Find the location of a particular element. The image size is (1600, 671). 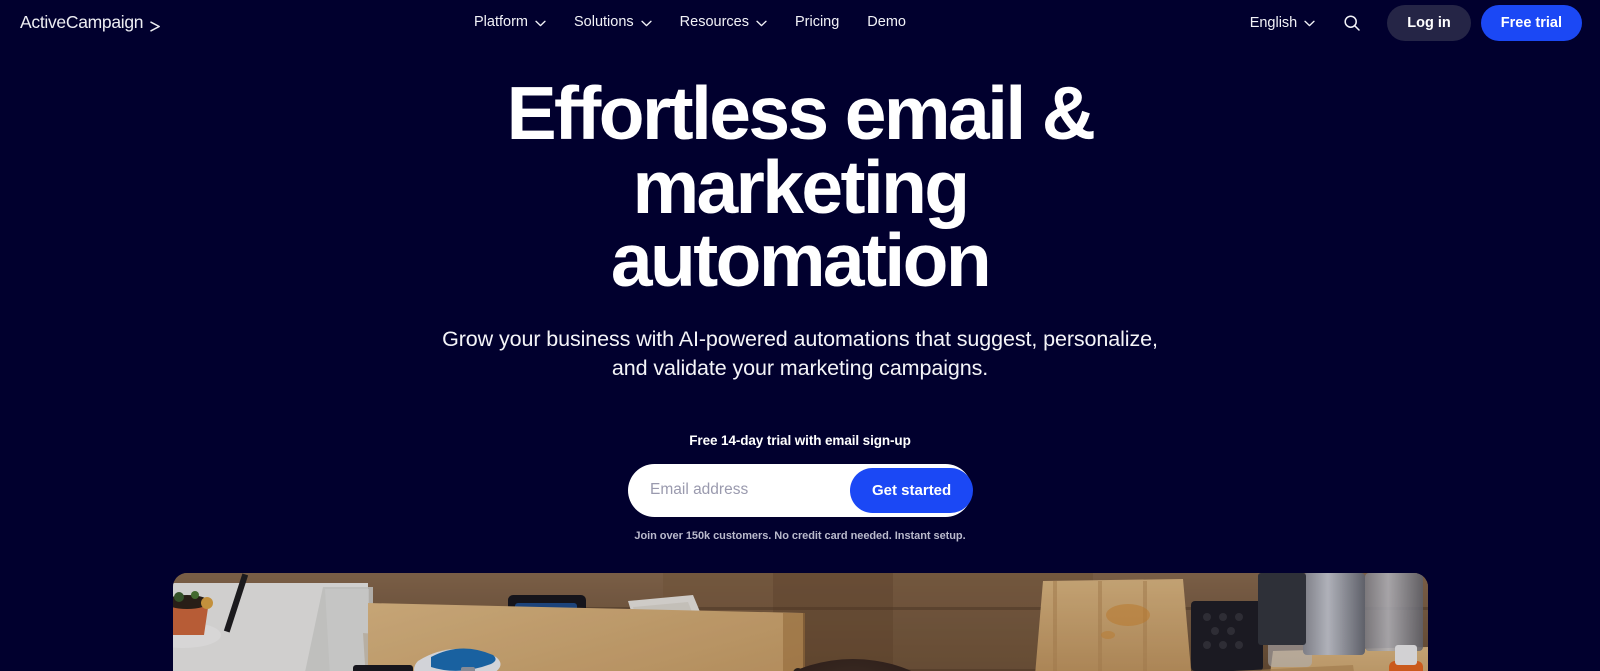

signup-label: Free 14-day trial with email sign-up is located at coordinates (800, 440).